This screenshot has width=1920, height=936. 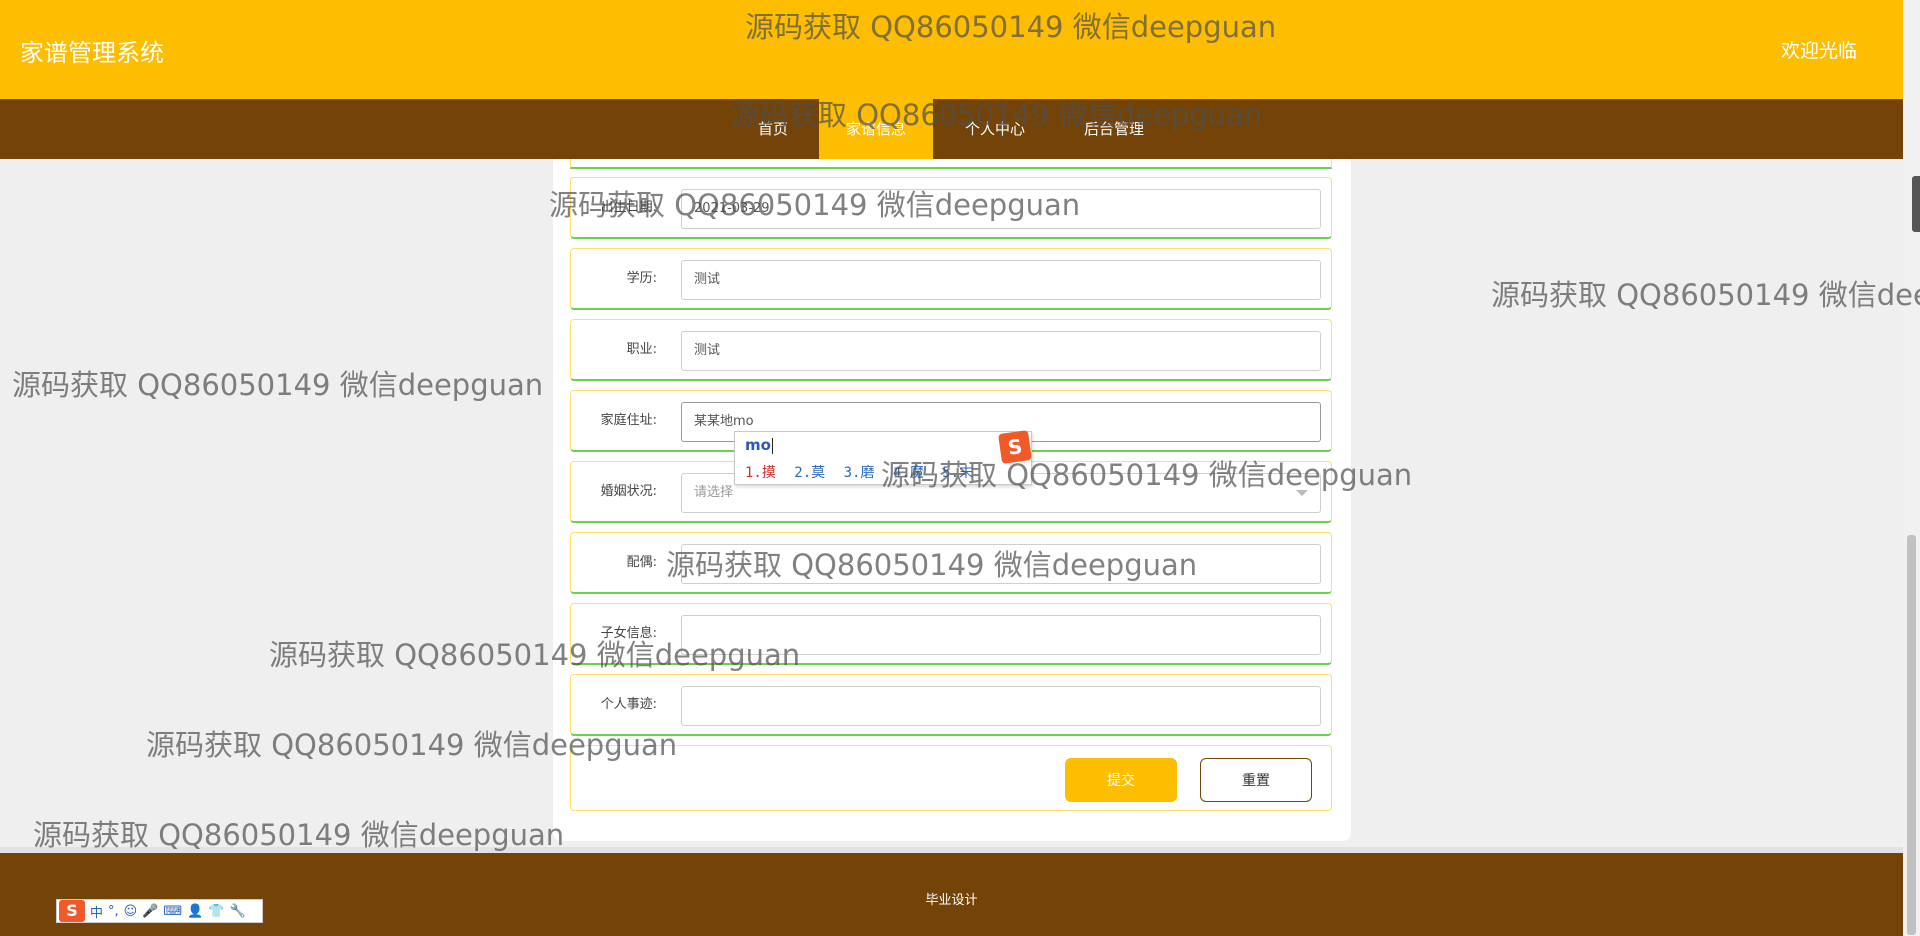 What do you see at coordinates (641, 349) in the screenshot?
I see `occupation-label: 职业:` at bounding box center [641, 349].